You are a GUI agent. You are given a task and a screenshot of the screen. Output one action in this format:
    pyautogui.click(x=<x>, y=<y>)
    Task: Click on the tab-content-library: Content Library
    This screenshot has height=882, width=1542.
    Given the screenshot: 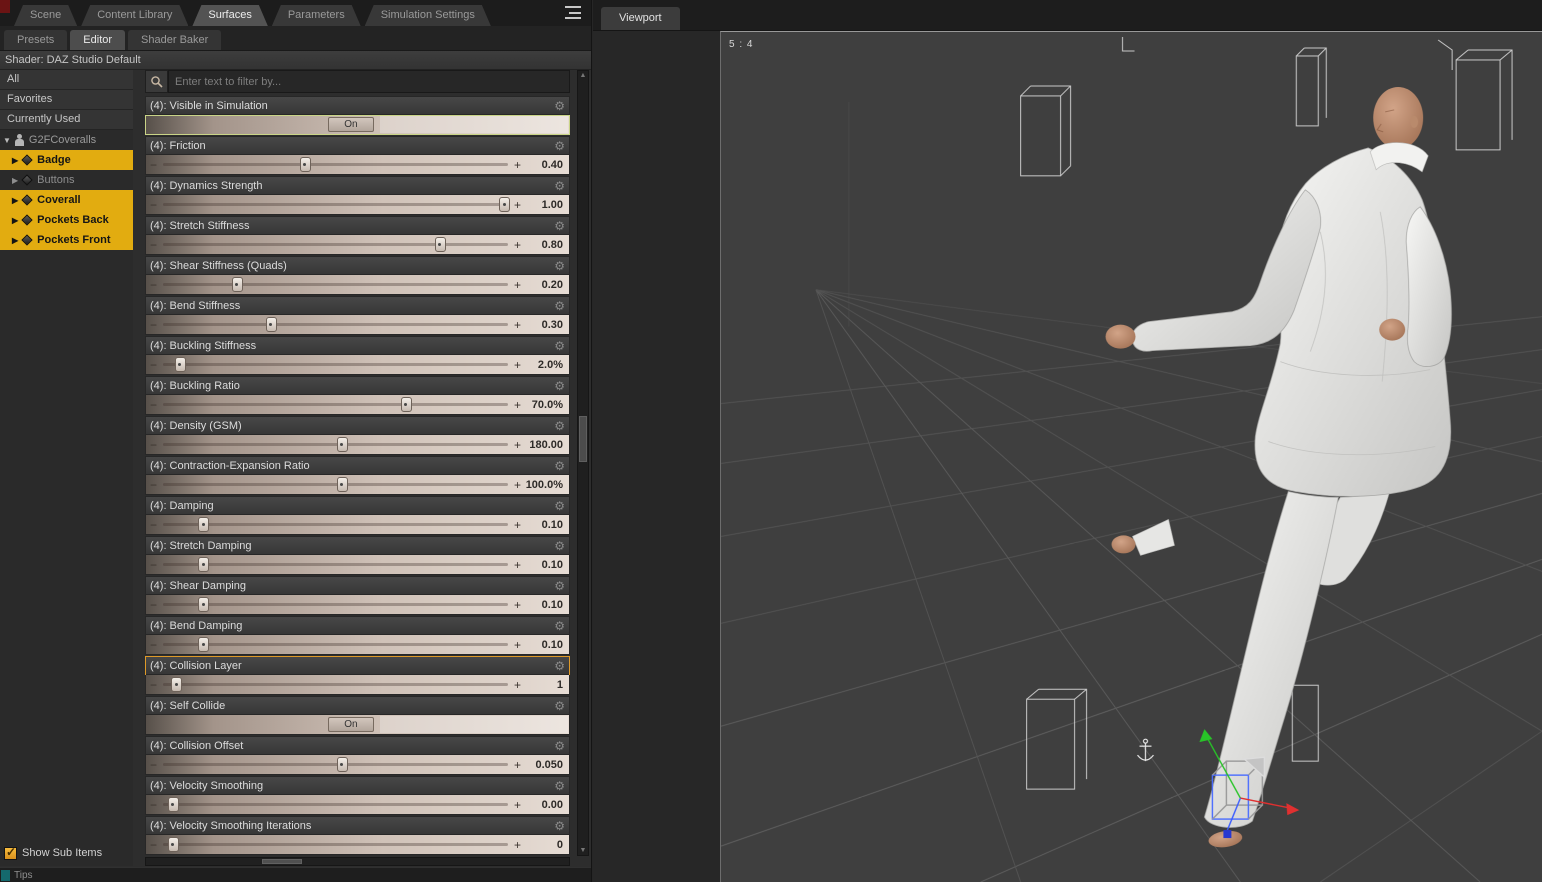 What is the action you would take?
    pyautogui.click(x=134, y=15)
    